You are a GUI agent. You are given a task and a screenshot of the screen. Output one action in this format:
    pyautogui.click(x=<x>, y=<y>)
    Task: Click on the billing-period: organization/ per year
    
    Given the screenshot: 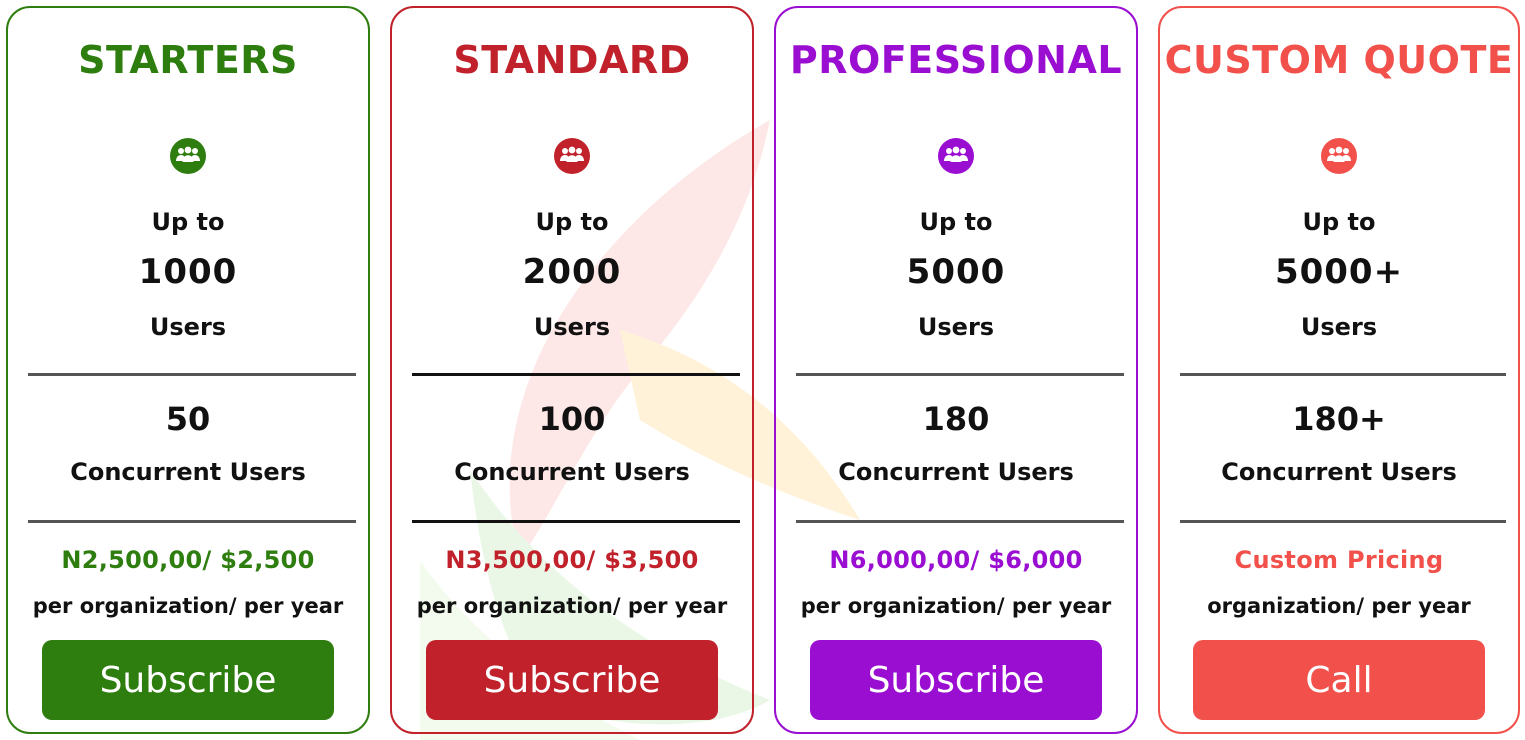 What is the action you would take?
    pyautogui.click(x=1339, y=606)
    